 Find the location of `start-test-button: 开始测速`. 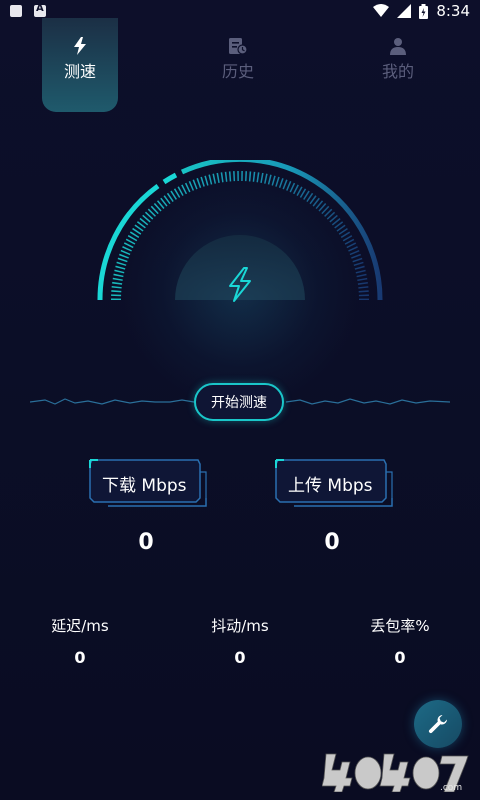

start-test-button: 开始测速 is located at coordinates (239, 402).